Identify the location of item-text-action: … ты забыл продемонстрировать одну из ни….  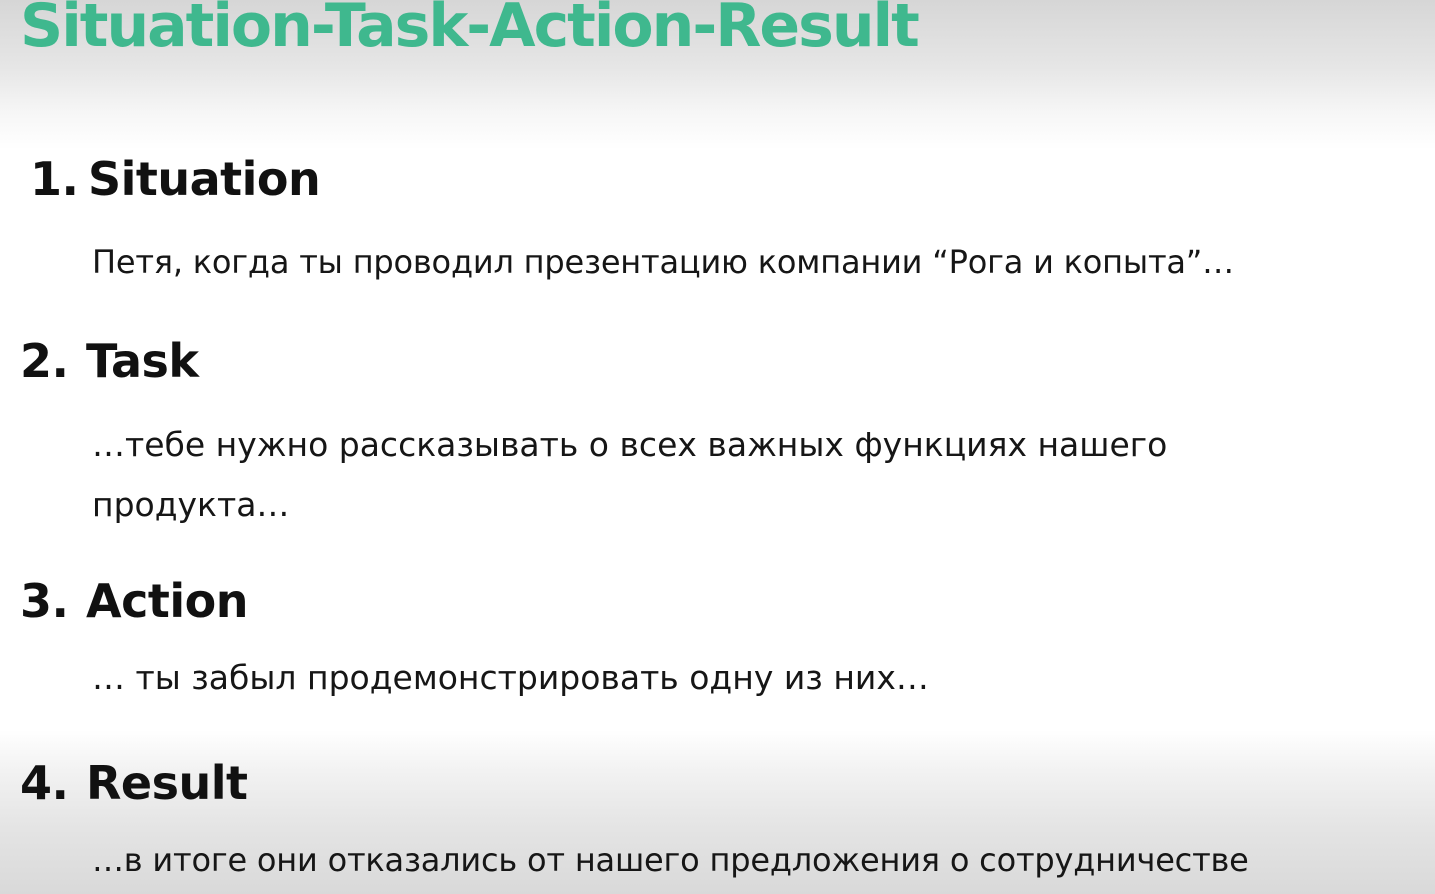
(510, 677).